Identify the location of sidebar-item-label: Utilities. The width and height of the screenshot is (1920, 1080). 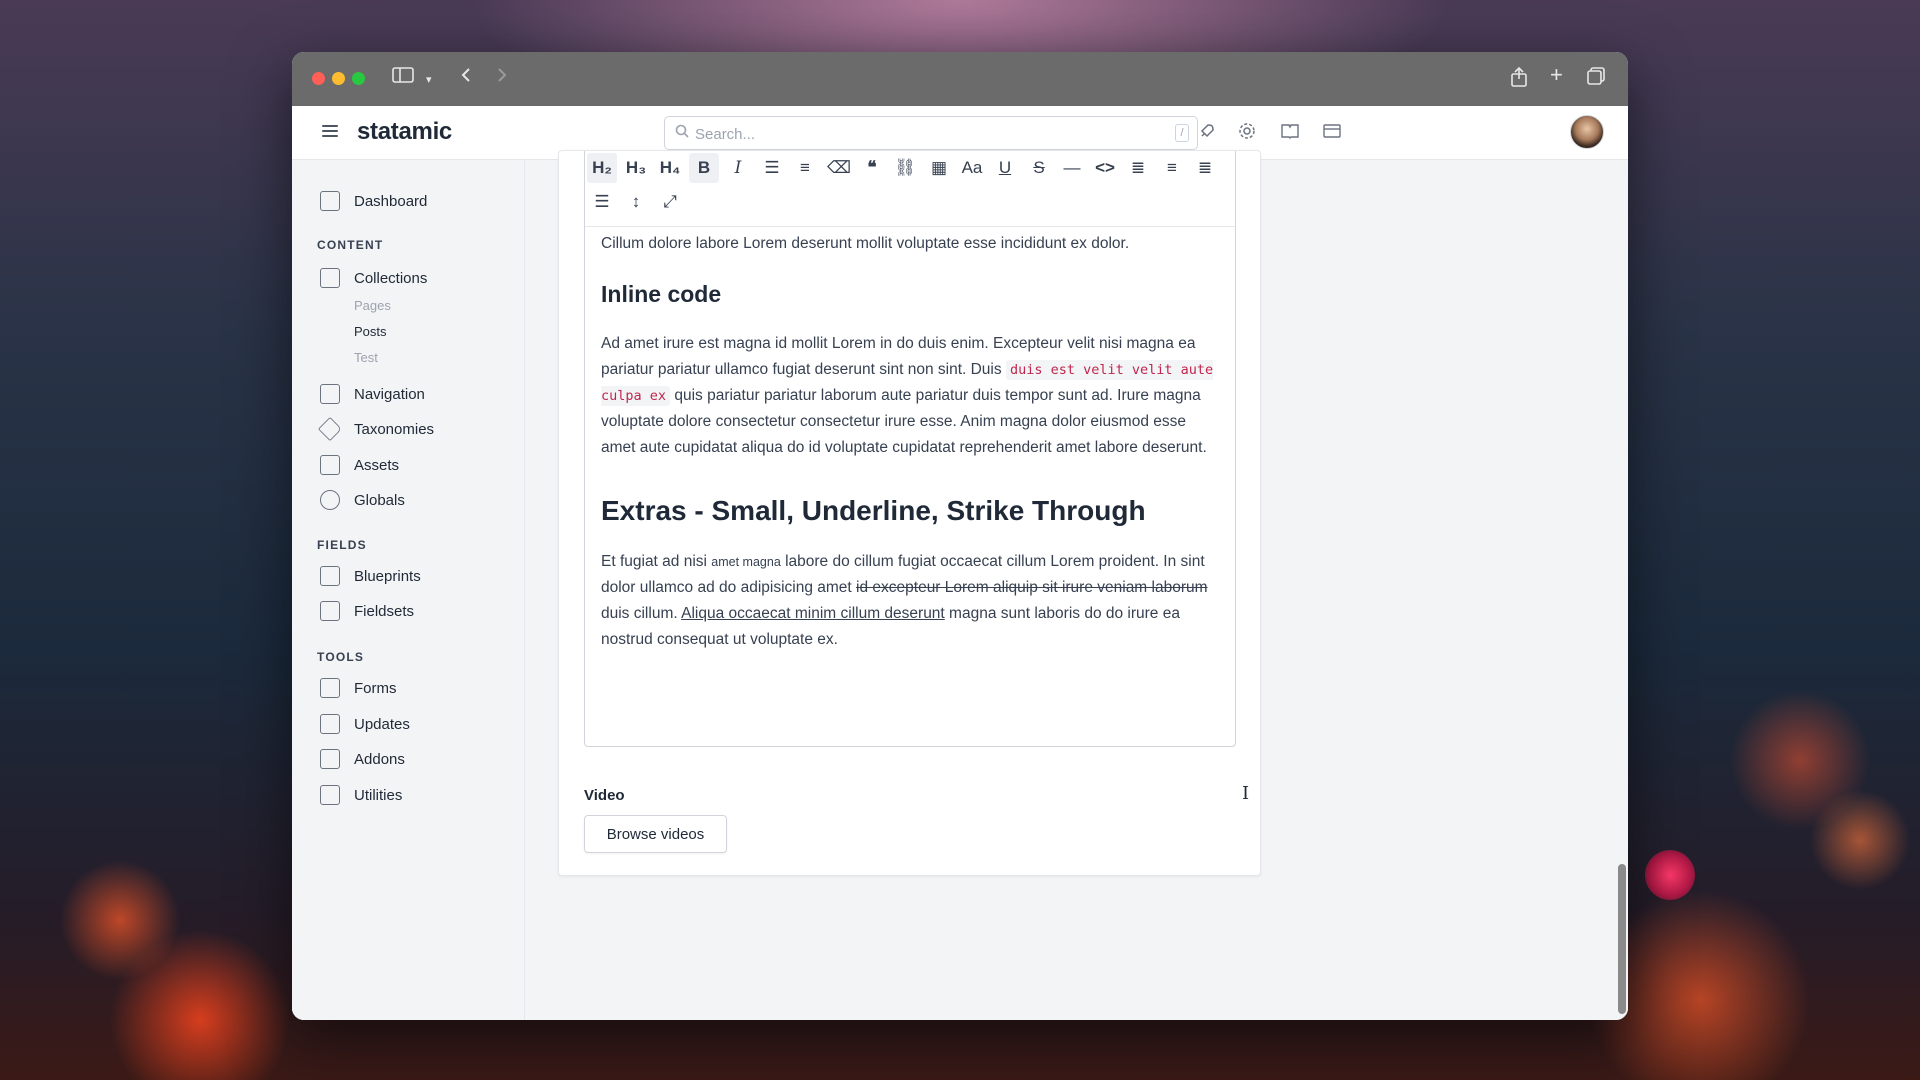
(378, 795).